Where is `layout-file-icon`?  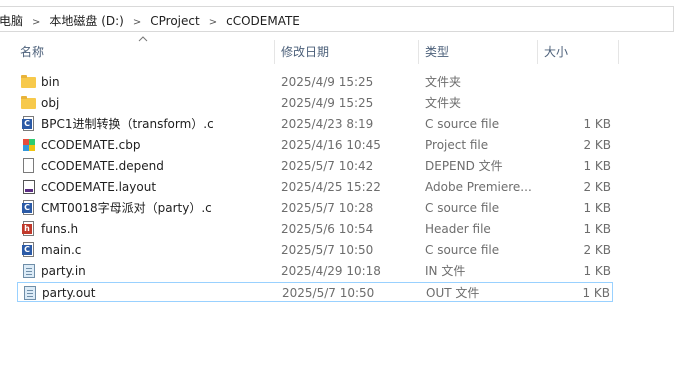
layout-file-icon is located at coordinates (29, 187).